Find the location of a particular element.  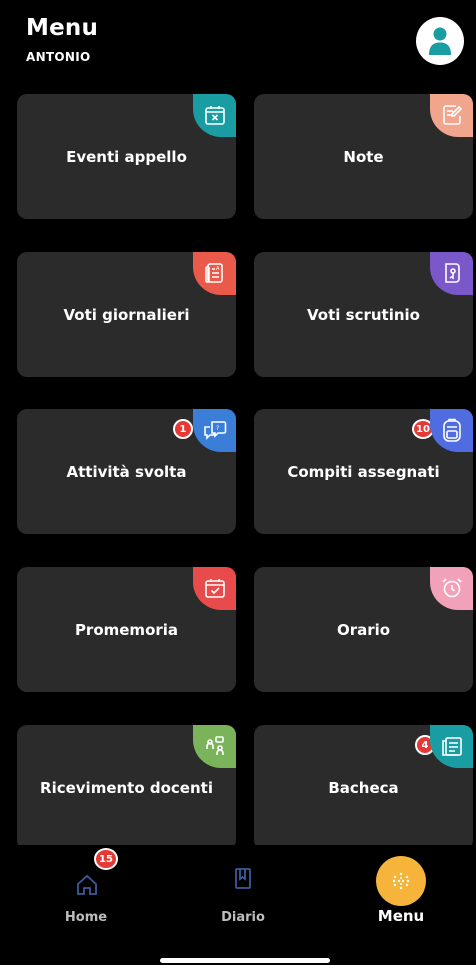

card-promemoria: Promemoria is located at coordinates (126, 629).